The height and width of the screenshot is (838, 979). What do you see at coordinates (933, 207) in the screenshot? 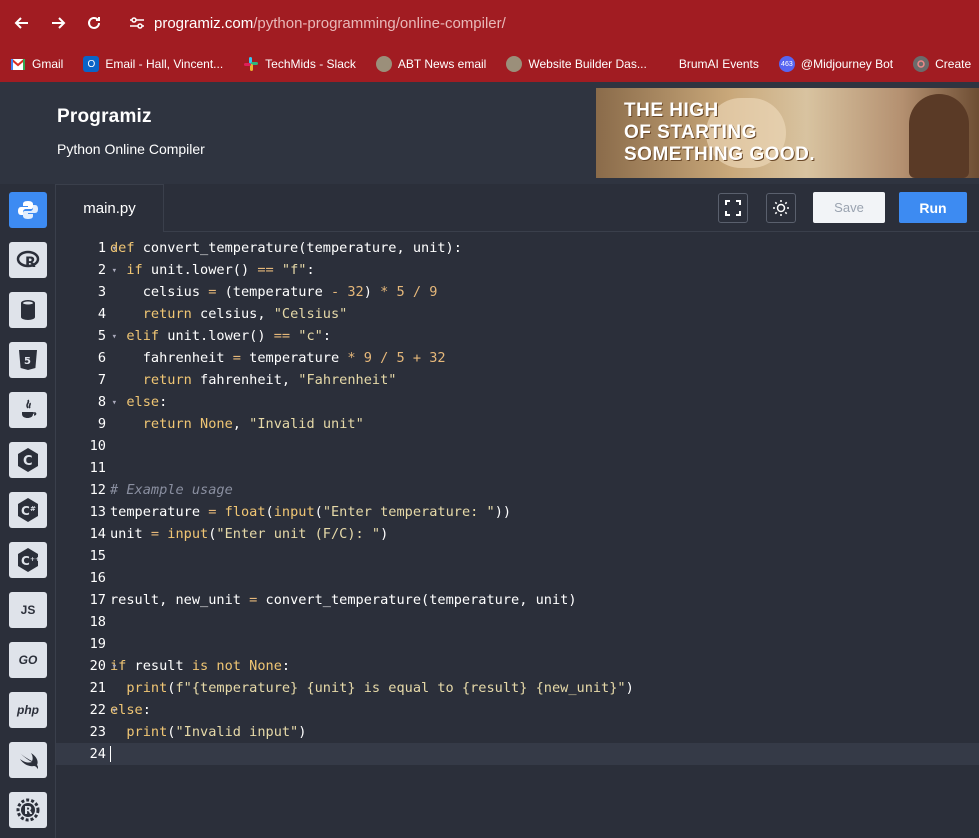
I see `run-button: Run` at bounding box center [933, 207].